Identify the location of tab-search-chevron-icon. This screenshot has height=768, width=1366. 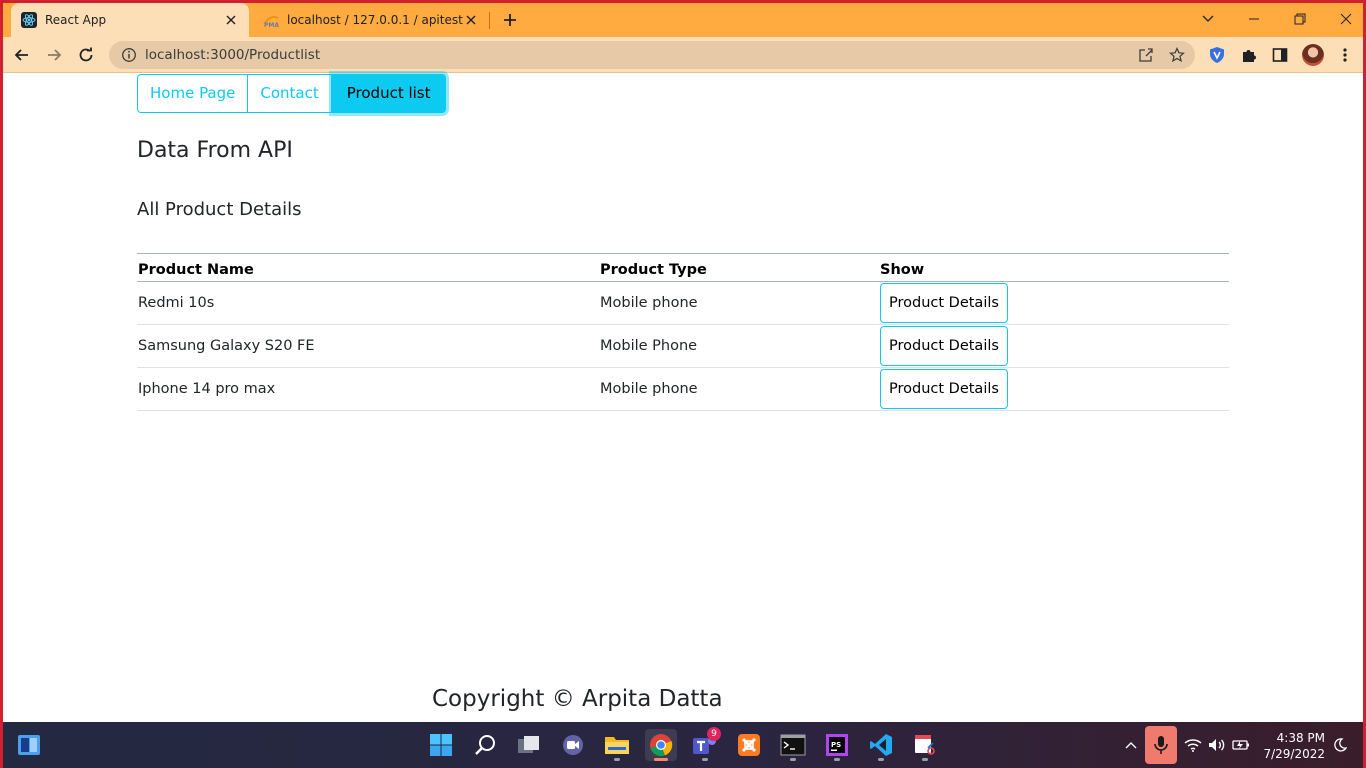
(1208, 19).